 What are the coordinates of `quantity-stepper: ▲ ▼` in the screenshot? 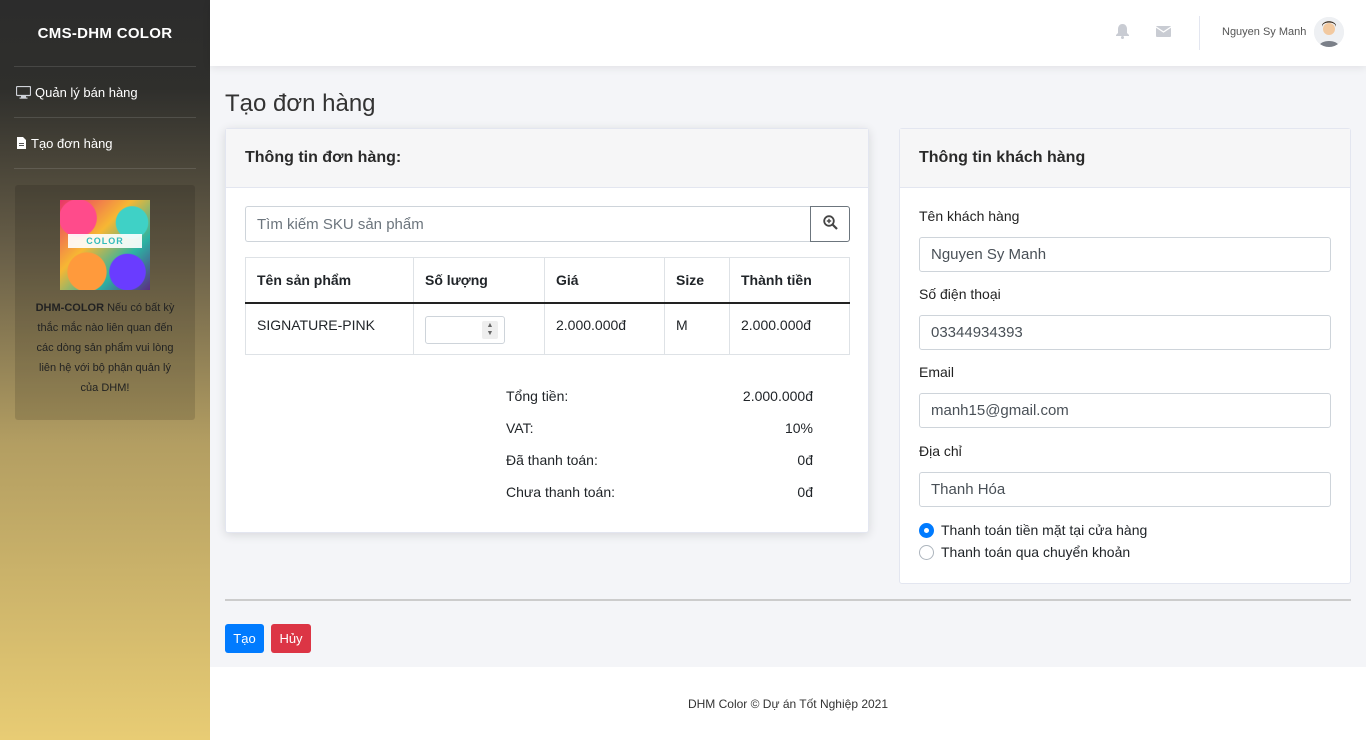 It's located at (465, 329).